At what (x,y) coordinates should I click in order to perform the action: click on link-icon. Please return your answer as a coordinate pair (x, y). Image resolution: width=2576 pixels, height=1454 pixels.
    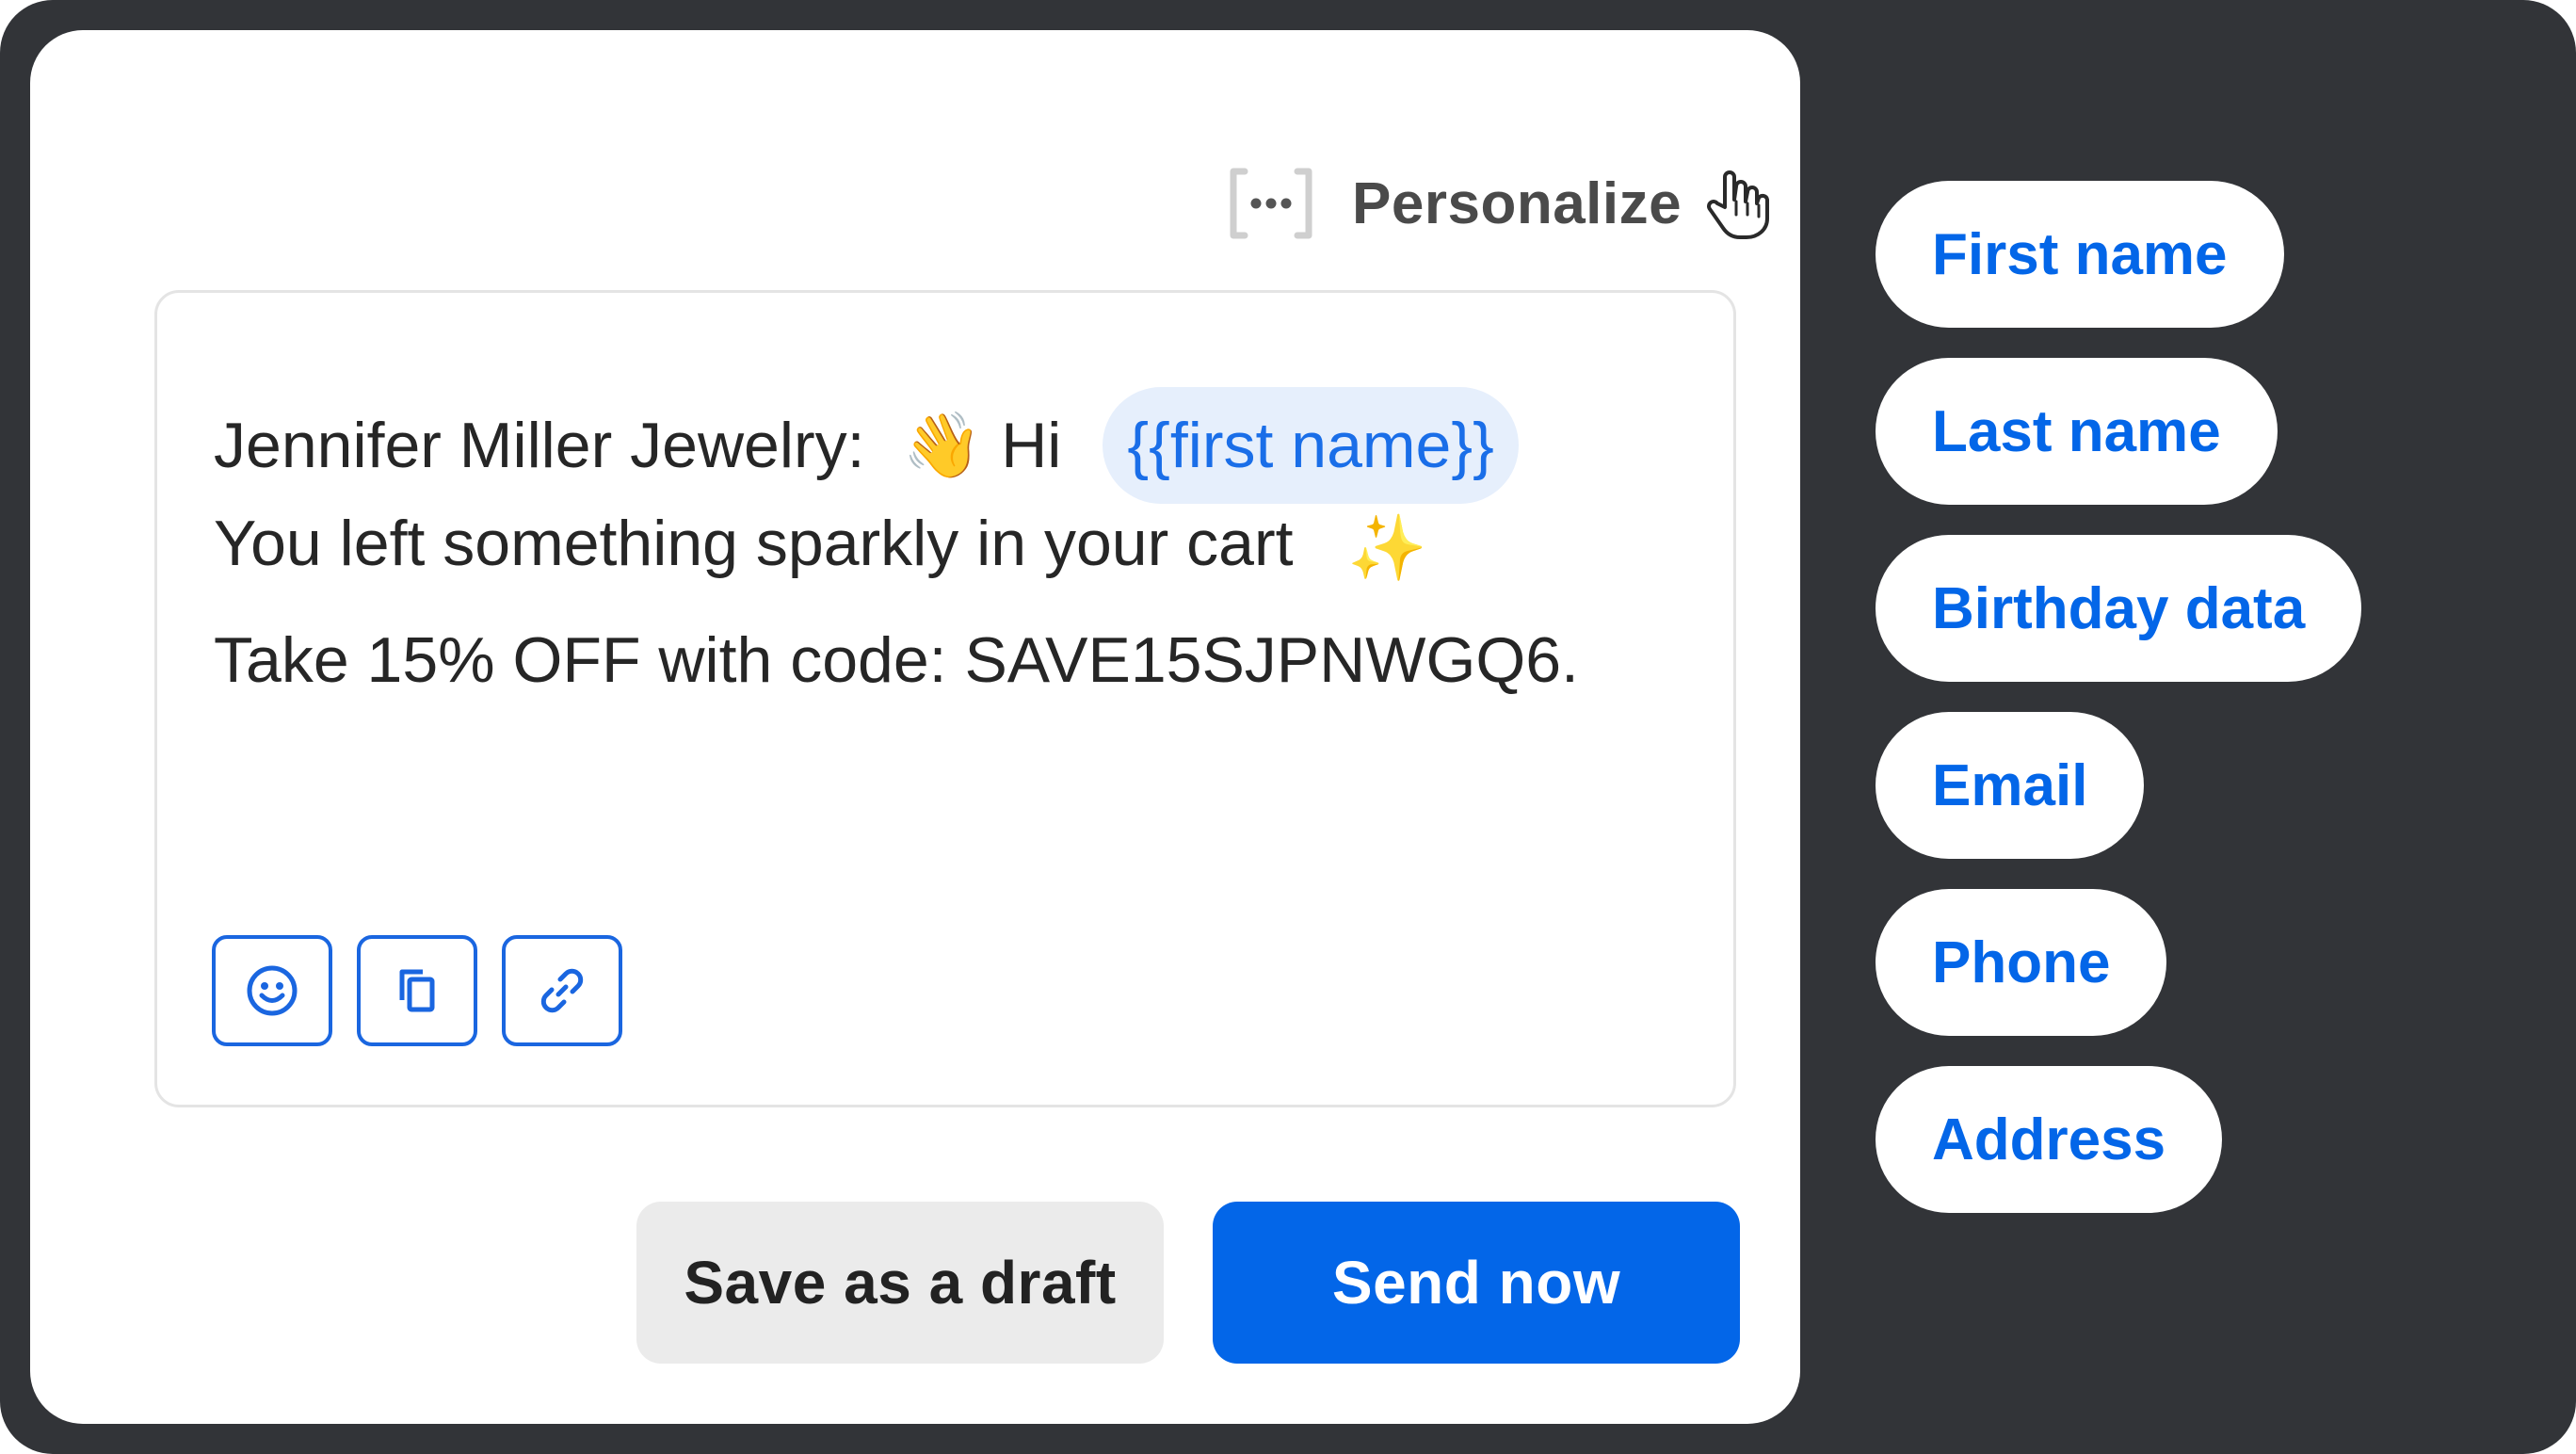
    Looking at the image, I should click on (562, 990).